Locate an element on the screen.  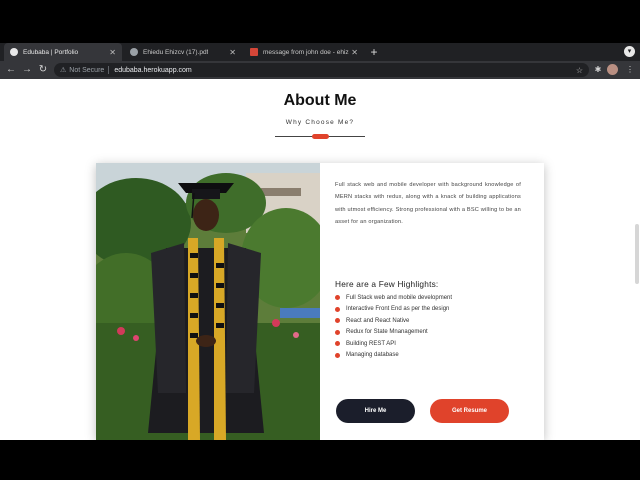
menu-dots-icon: ⋮ is located at coordinates (630, 70).